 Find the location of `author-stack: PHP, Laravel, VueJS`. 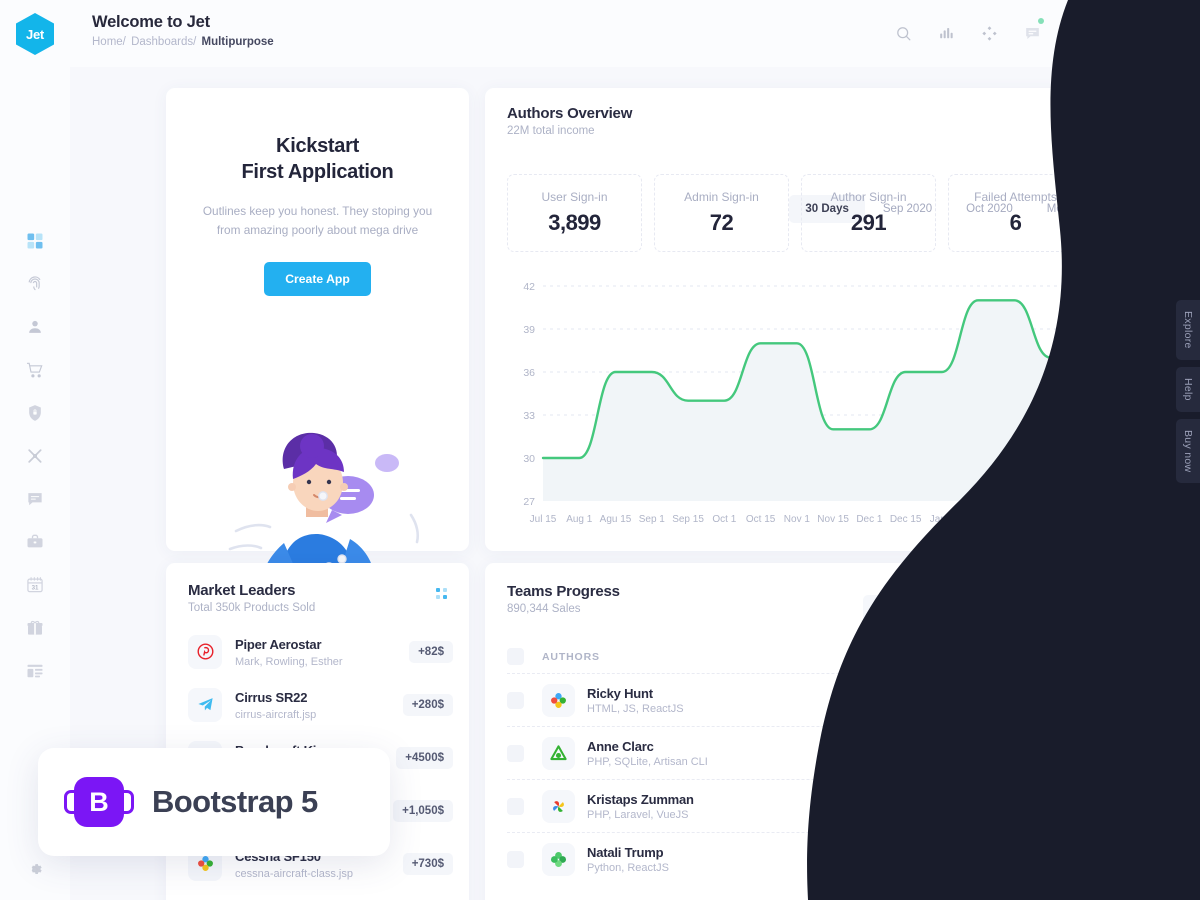

author-stack: PHP, Laravel, VueJS is located at coordinates (638, 814).